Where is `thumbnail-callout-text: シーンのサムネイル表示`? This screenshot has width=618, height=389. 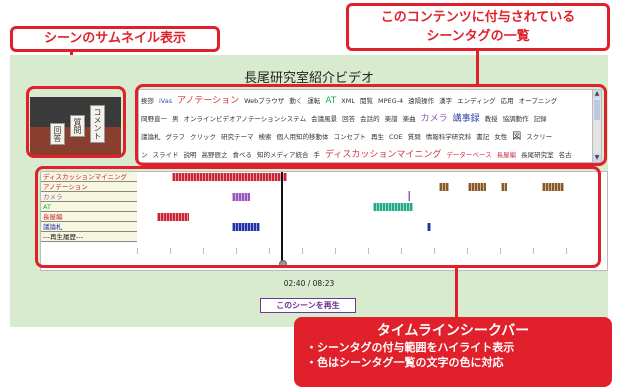 thumbnail-callout-text: シーンのサムネイル表示 is located at coordinates (115, 38).